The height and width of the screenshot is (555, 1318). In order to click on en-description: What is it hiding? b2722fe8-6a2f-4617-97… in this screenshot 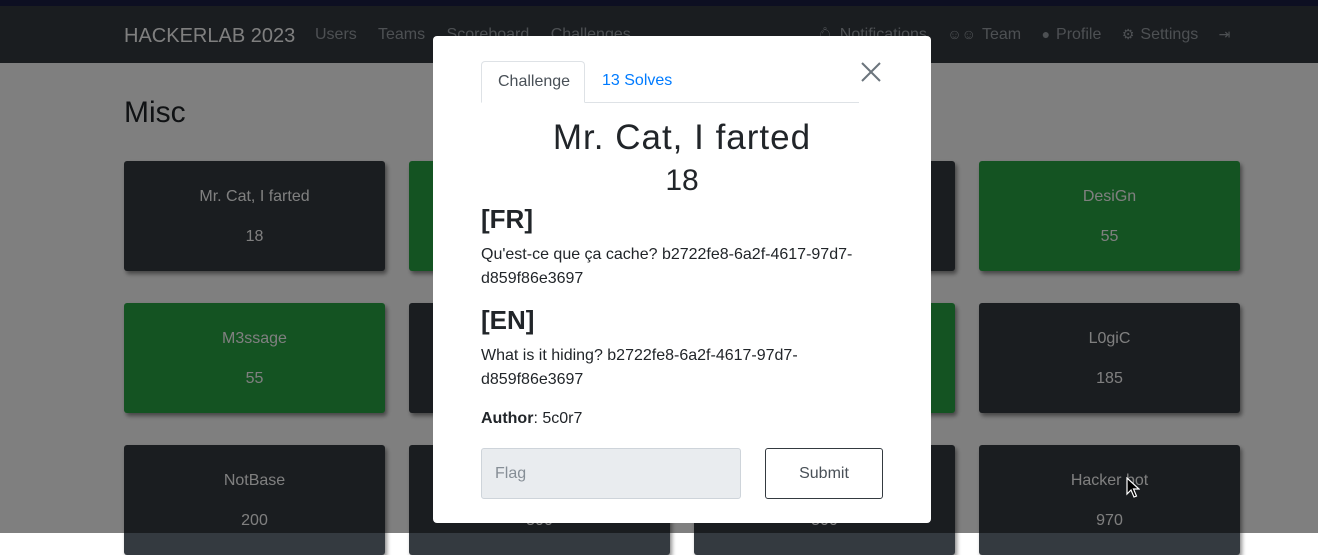, I will do `click(639, 367)`.